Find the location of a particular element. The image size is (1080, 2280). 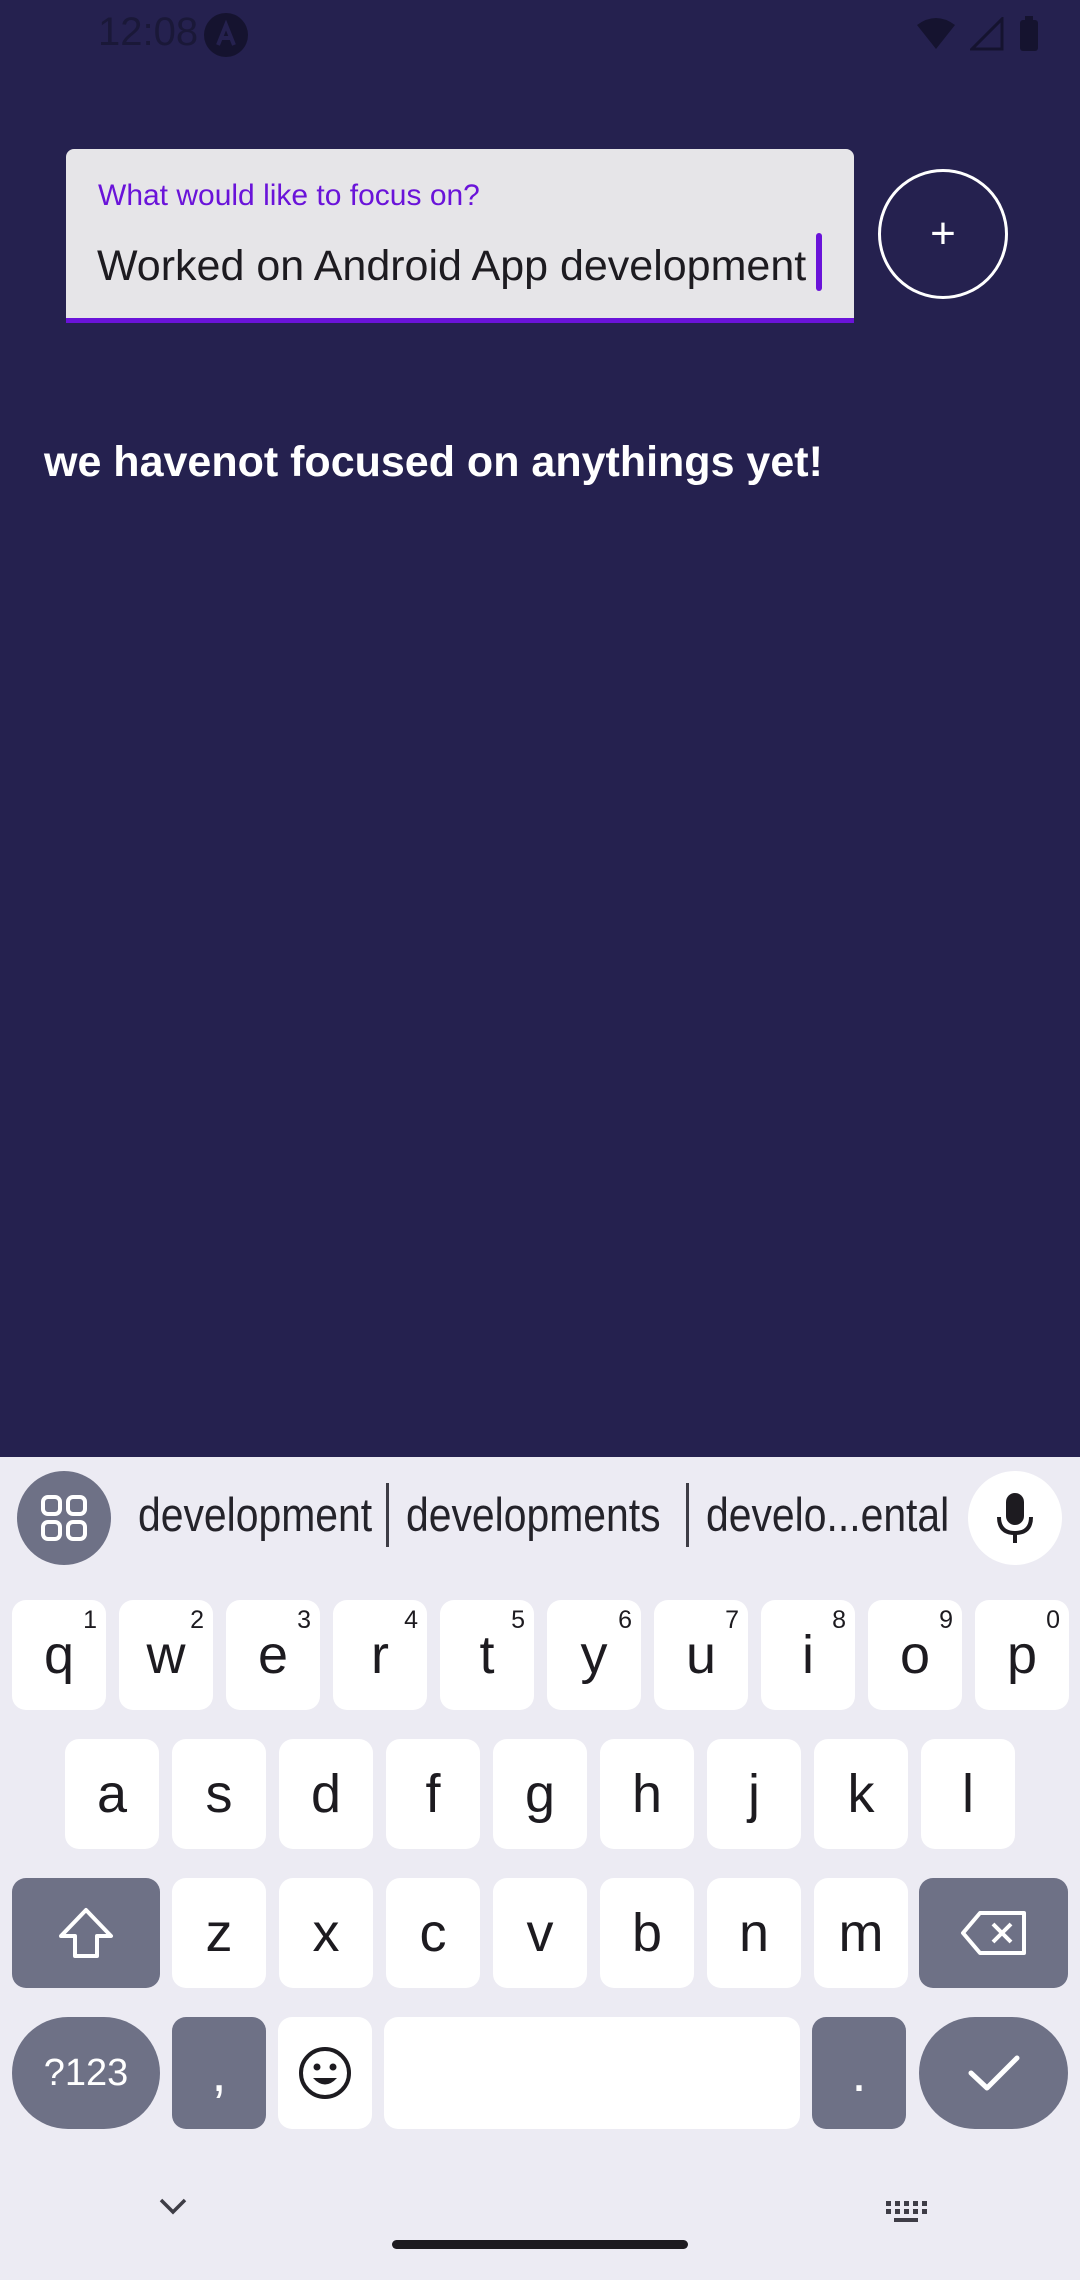

key-n: n is located at coordinates (754, 1933).